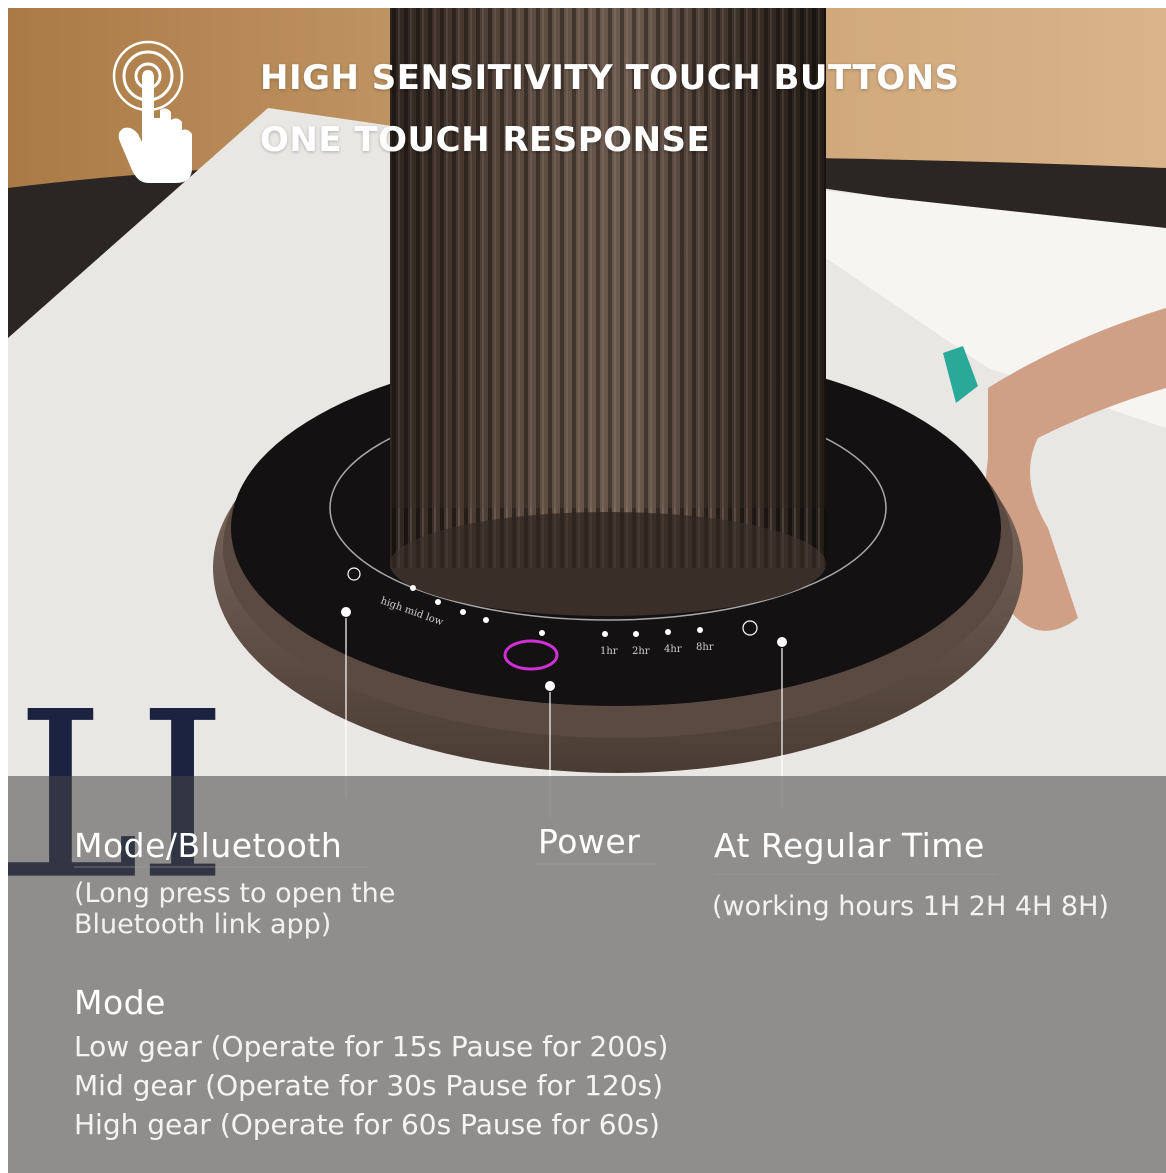 The height and width of the screenshot is (1173, 1166). Describe the element at coordinates (485, 140) in the screenshot. I see `headline-line2: ONE TOUCH RESPONSE` at that location.